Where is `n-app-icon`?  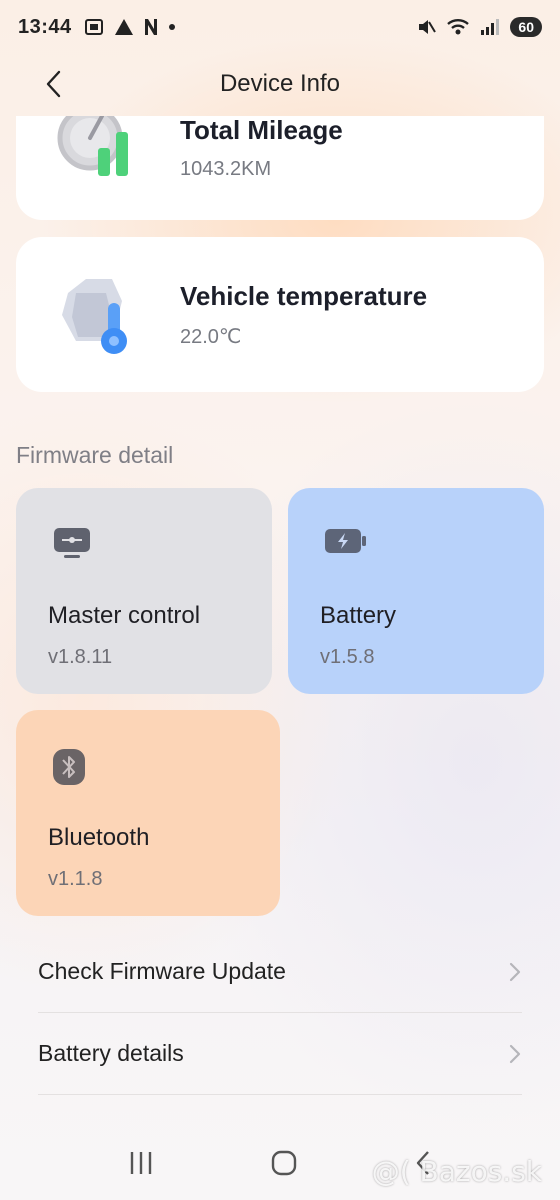 n-app-icon is located at coordinates (150, 27).